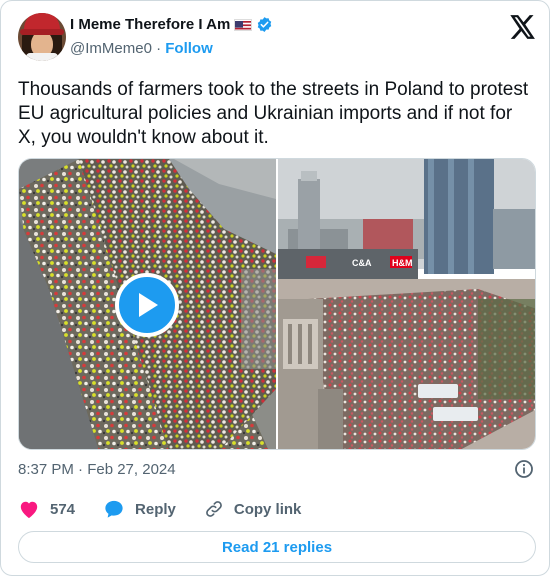 The width and height of the screenshot is (550, 576). Describe the element at coordinates (42, 57) in the screenshot. I see `avatar-collar` at that location.